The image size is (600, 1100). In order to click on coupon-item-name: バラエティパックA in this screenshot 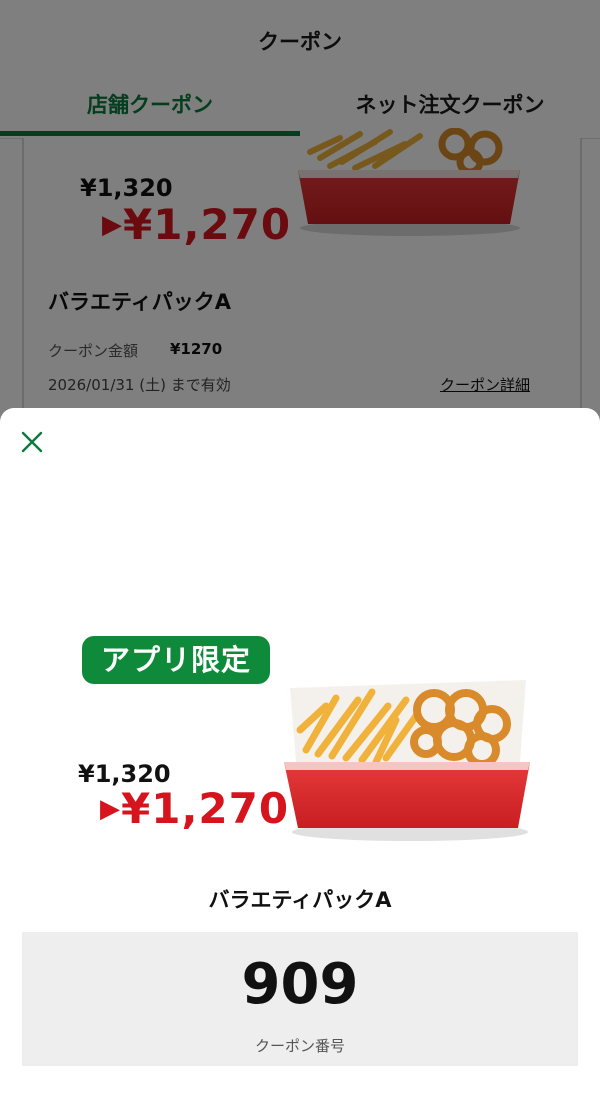, I will do `click(300, 900)`.